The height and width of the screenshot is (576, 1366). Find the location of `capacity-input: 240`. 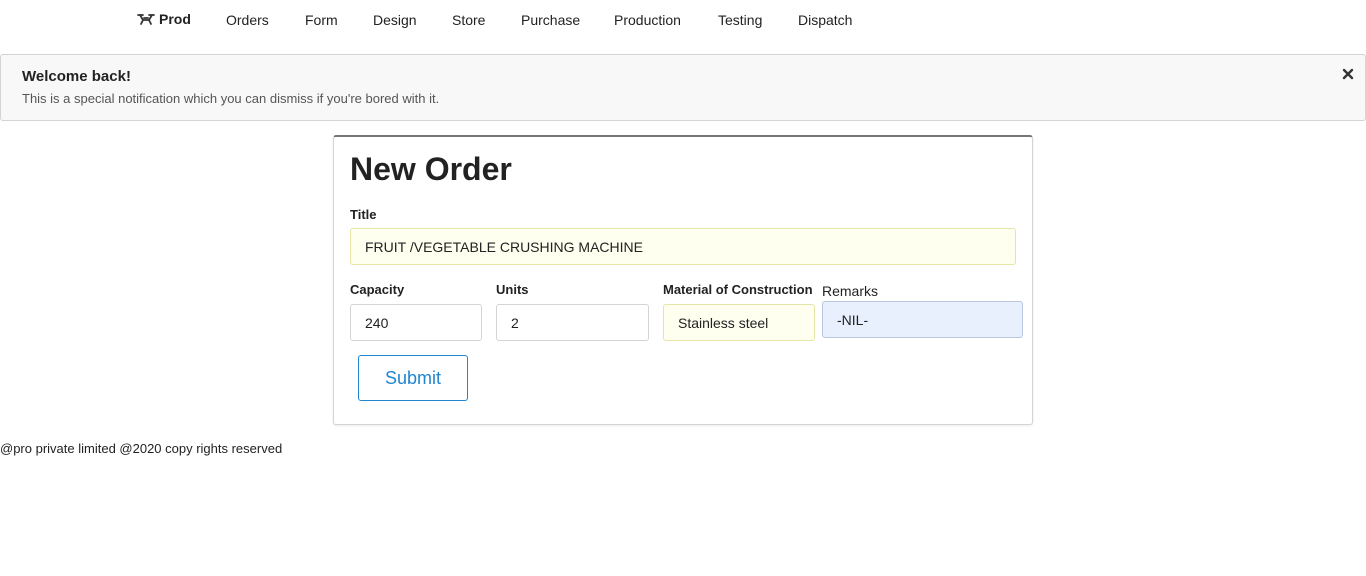

capacity-input: 240 is located at coordinates (416, 322).